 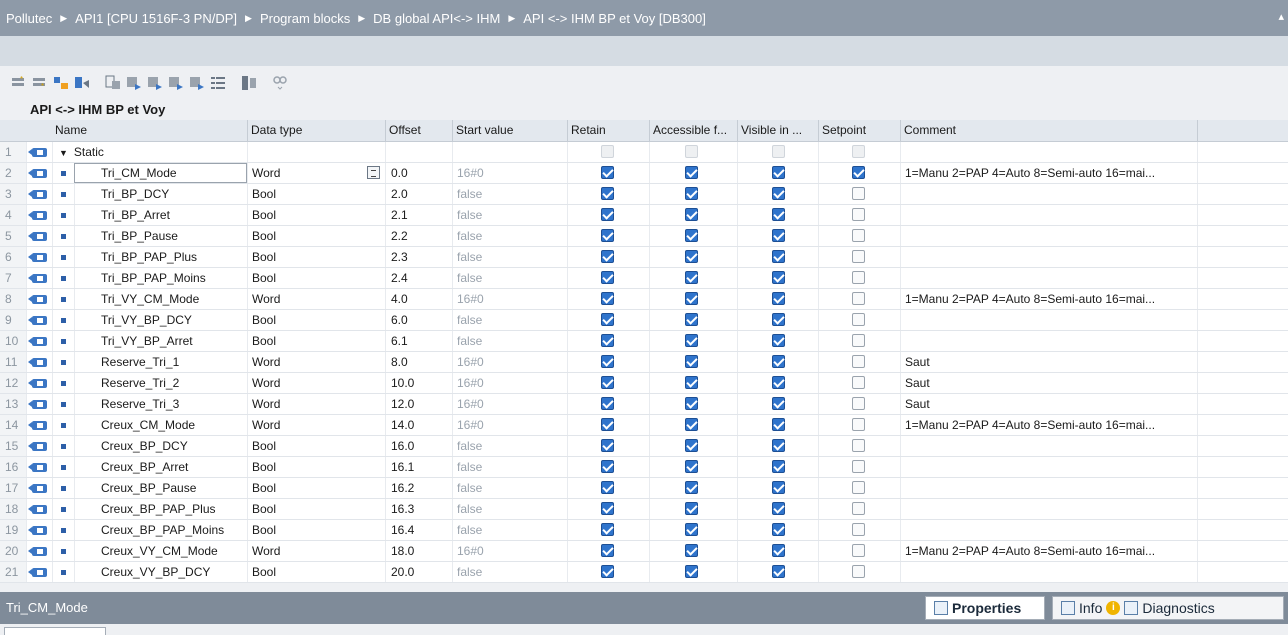 I want to click on name-cell: Tri_BP_DCY, so click(x=160, y=194).